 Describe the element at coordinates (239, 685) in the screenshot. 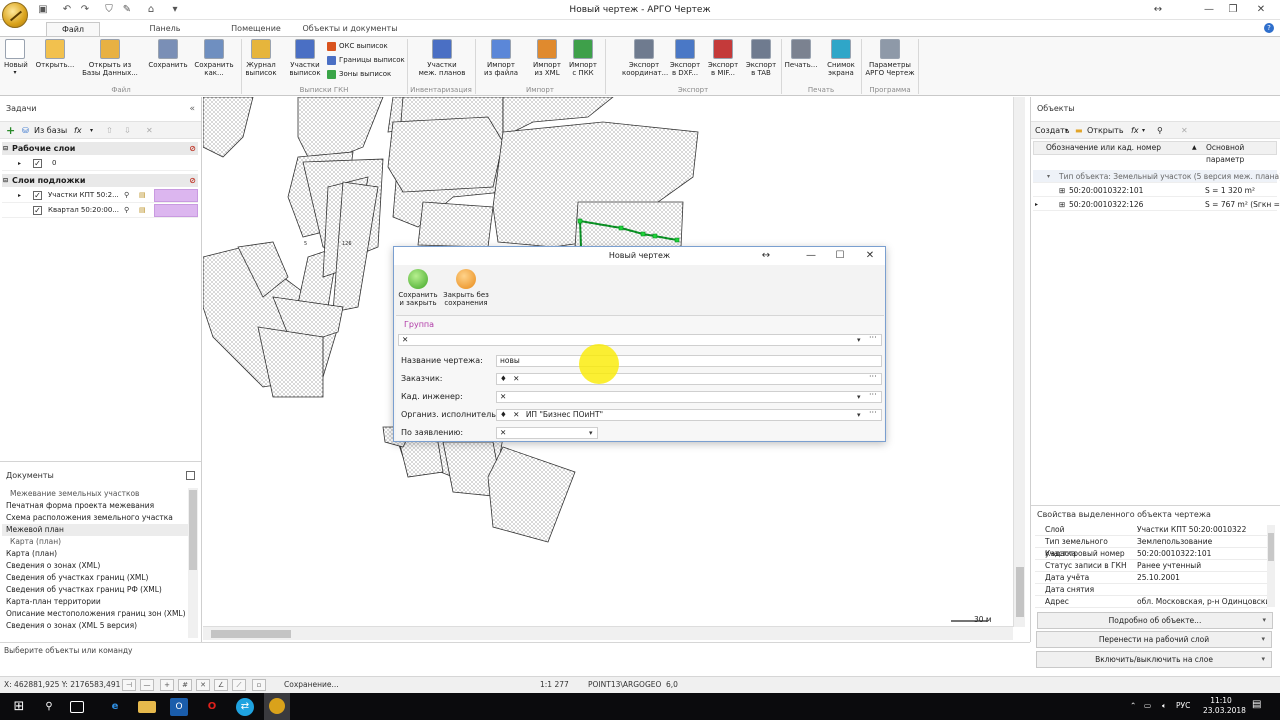

I see `snap-diagonal-icon: ⟋` at that location.